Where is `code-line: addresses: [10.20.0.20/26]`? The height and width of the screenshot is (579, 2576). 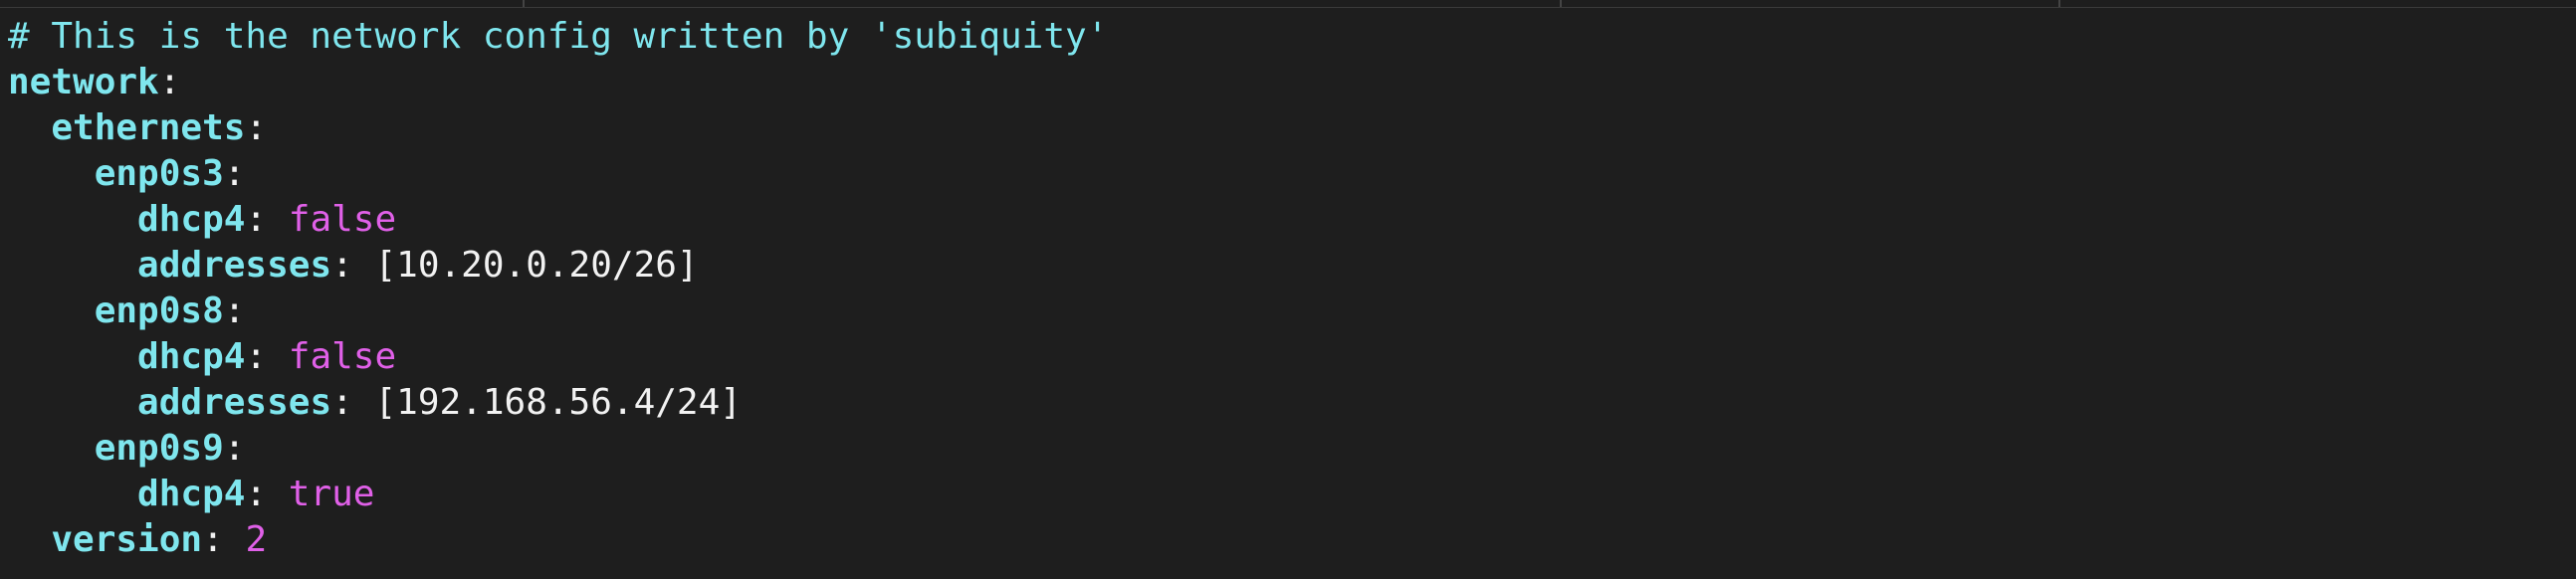 code-line: addresses: [10.20.0.20/26] is located at coordinates (558, 266).